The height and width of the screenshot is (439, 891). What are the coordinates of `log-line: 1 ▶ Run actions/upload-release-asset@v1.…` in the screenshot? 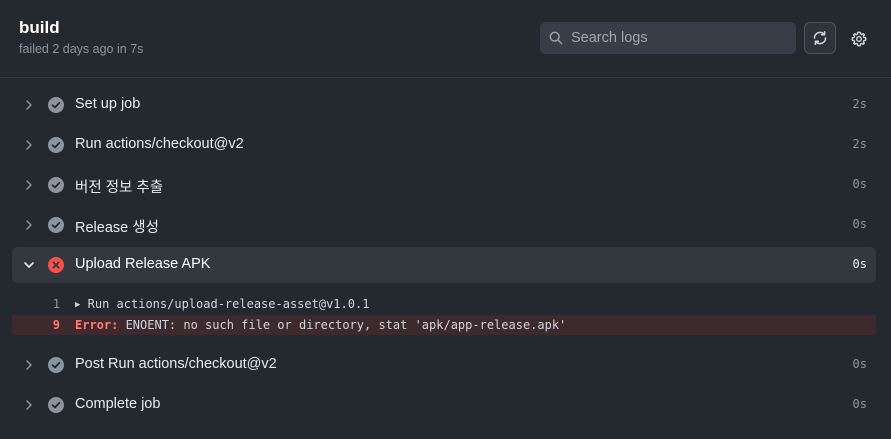 It's located at (444, 304).